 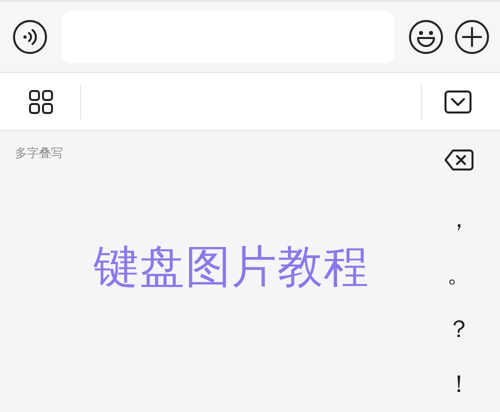 What do you see at coordinates (459, 218) in the screenshot?
I see `punctuation-key: ，` at bounding box center [459, 218].